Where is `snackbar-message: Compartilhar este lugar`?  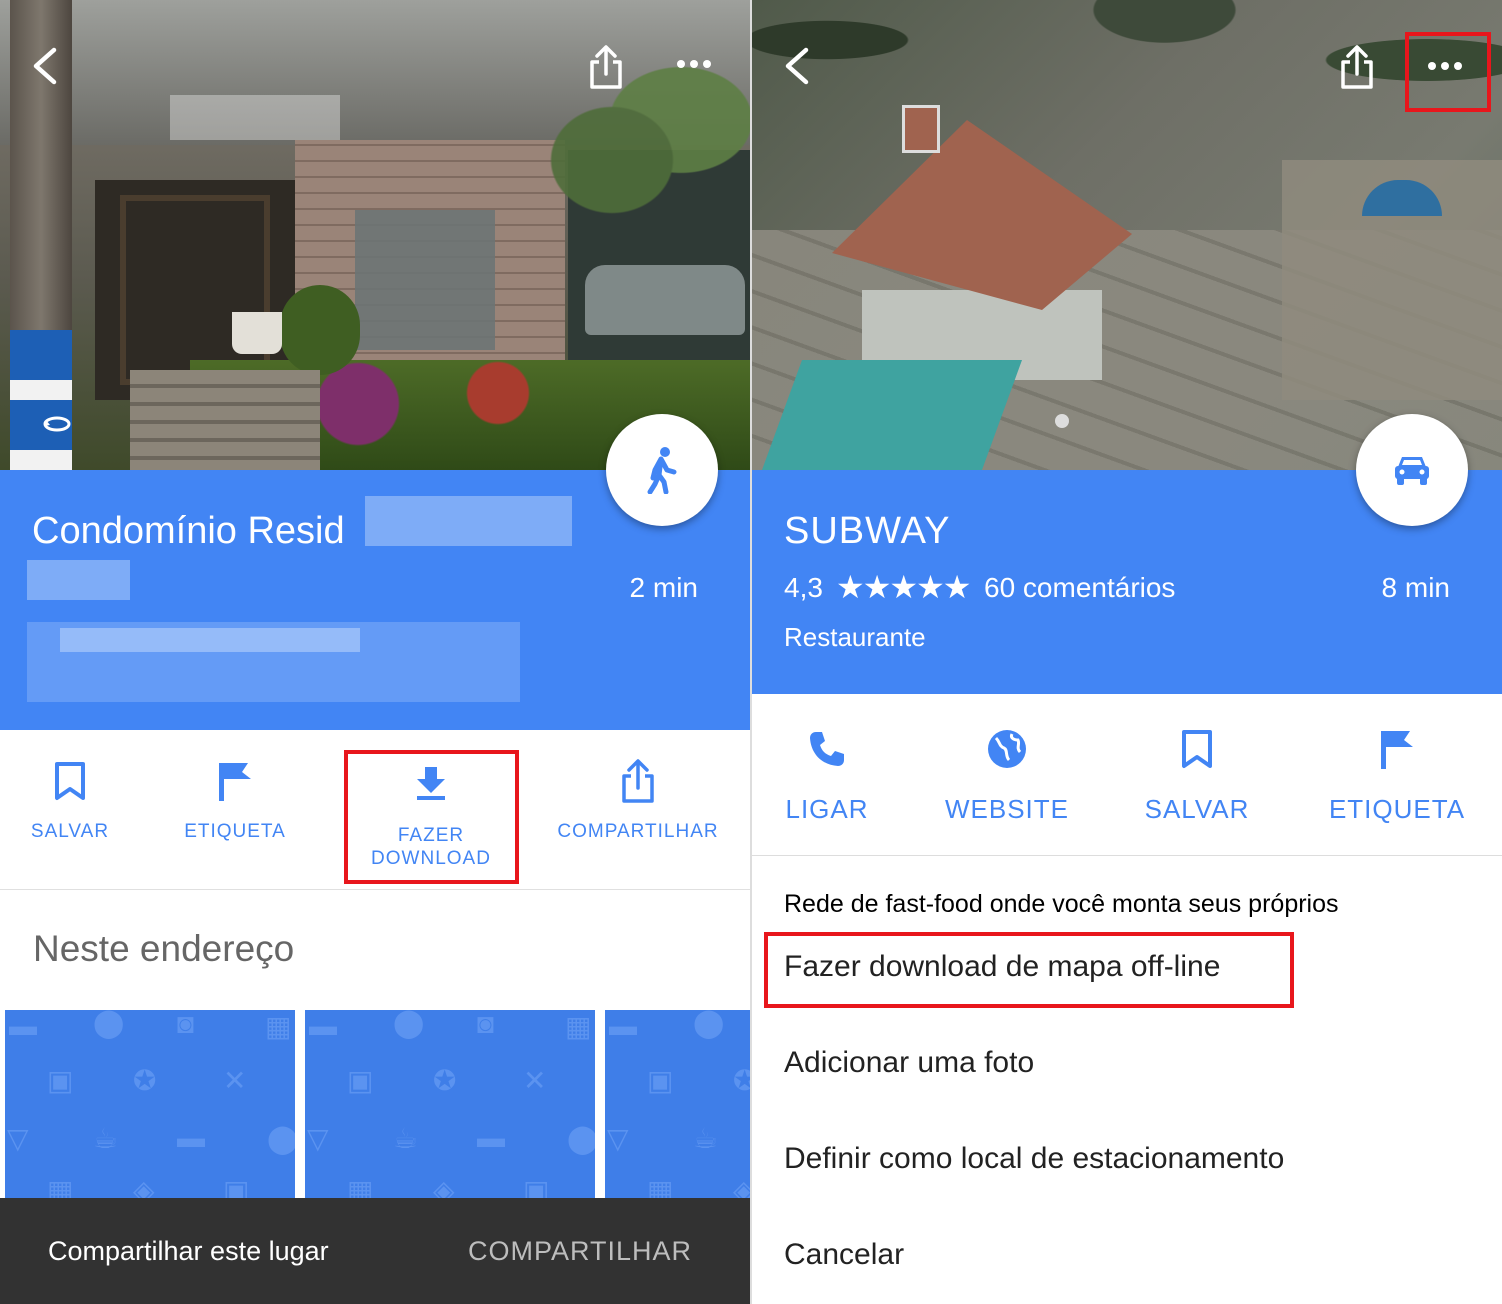 snackbar-message: Compartilhar este lugar is located at coordinates (188, 1251).